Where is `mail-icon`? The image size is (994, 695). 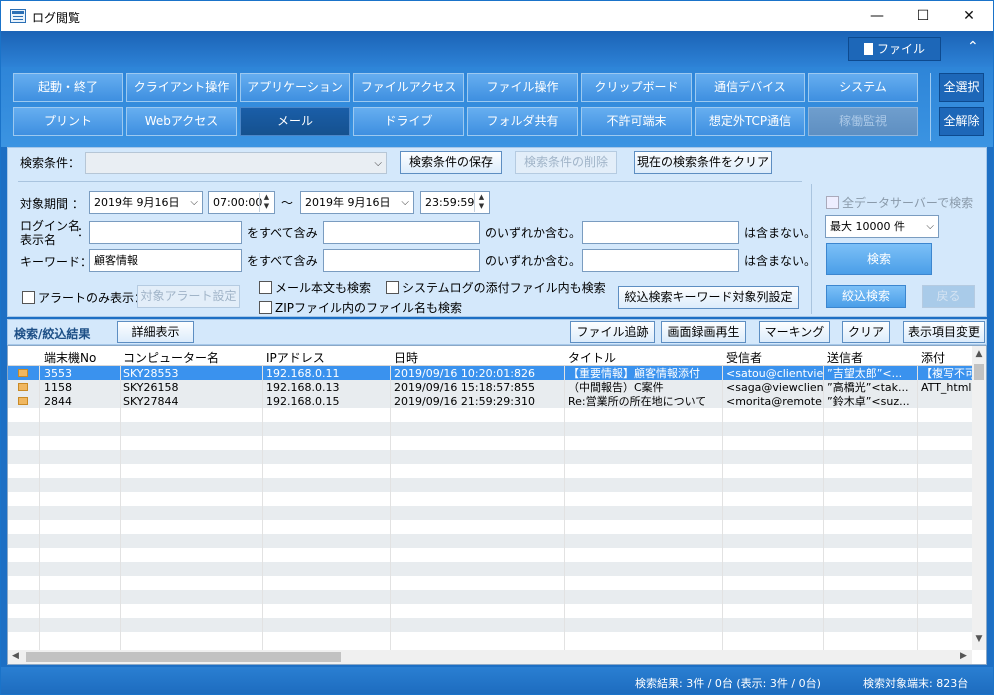
mail-icon is located at coordinates (23, 373).